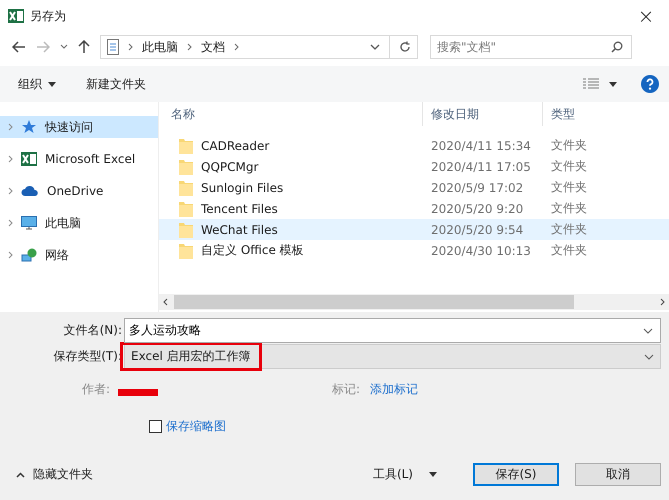 The width and height of the screenshot is (669, 500). What do you see at coordinates (79, 255) in the screenshot?
I see `sidebar-item: 网络` at bounding box center [79, 255].